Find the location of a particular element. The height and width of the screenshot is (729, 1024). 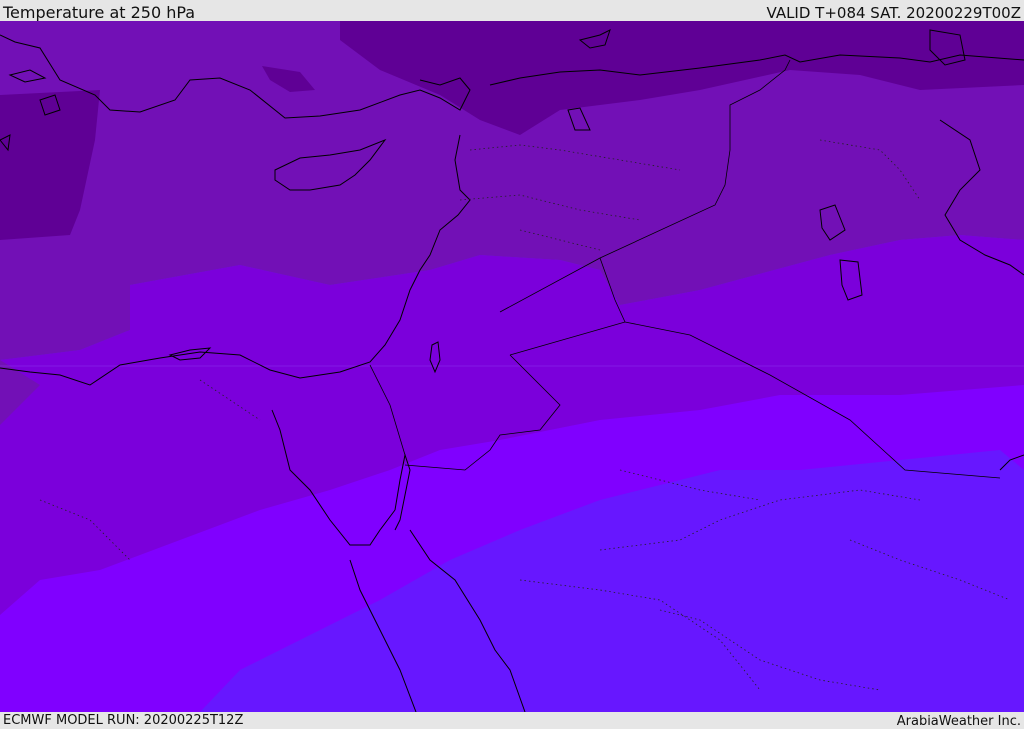

model-run-label: ECMWF MODEL RUN: 20200225T12Z is located at coordinates (123, 720).